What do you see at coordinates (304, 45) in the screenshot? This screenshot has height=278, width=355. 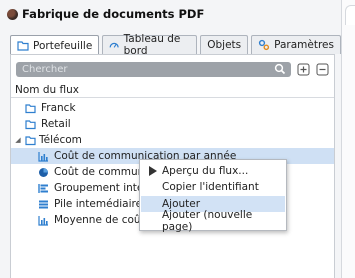 I see `tab-parametres-label: Paramètres` at bounding box center [304, 45].